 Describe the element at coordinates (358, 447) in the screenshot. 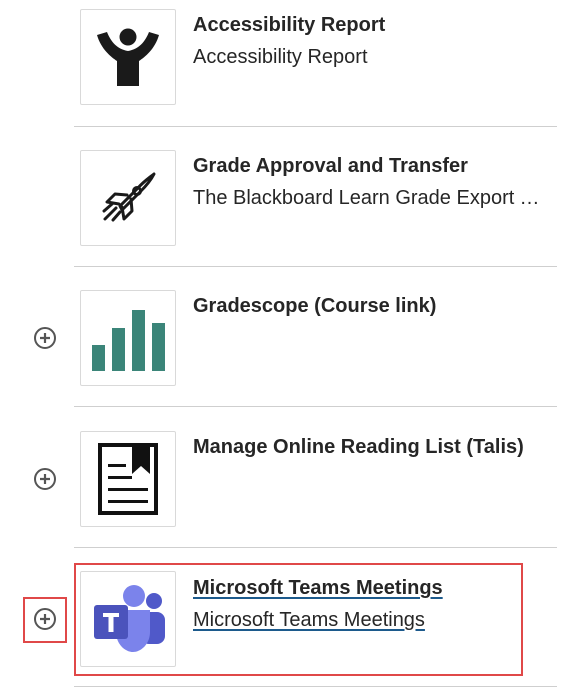

I see `tool-title: Manage Online Reading List (Talis)` at that location.